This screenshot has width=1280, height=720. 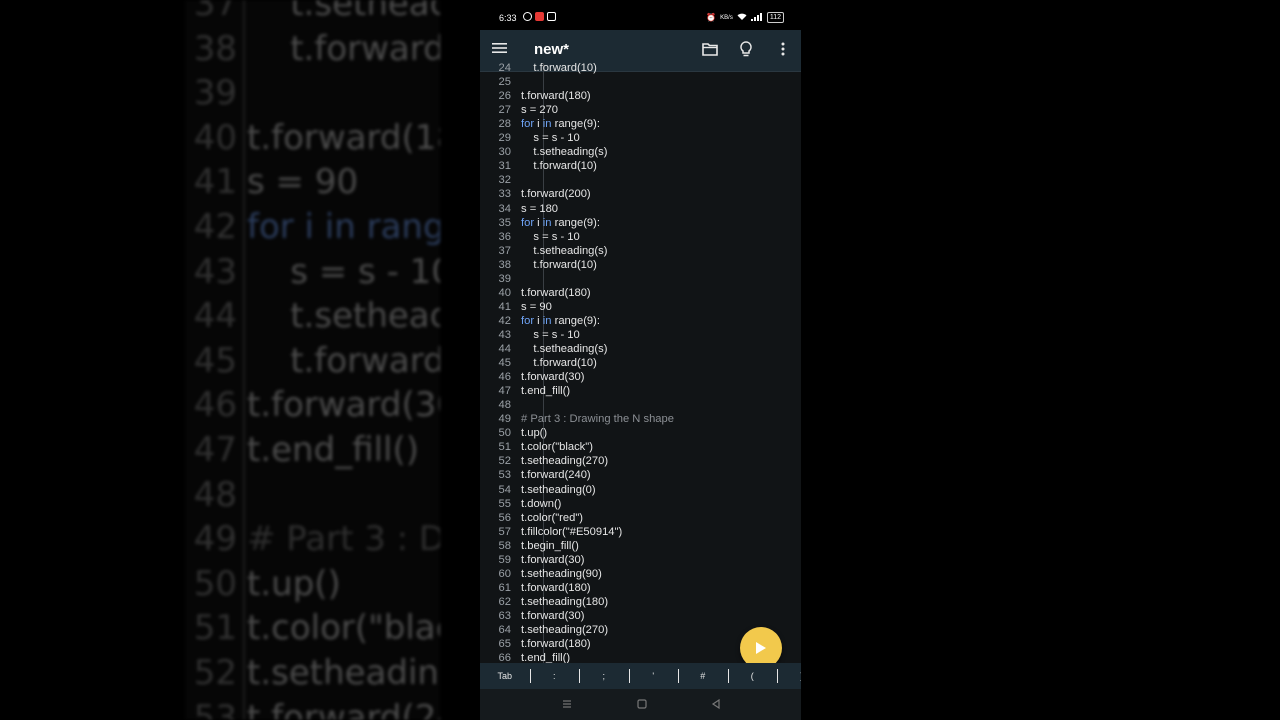 I want to click on code-line: 27 s = 270, so click(x=640, y=110).